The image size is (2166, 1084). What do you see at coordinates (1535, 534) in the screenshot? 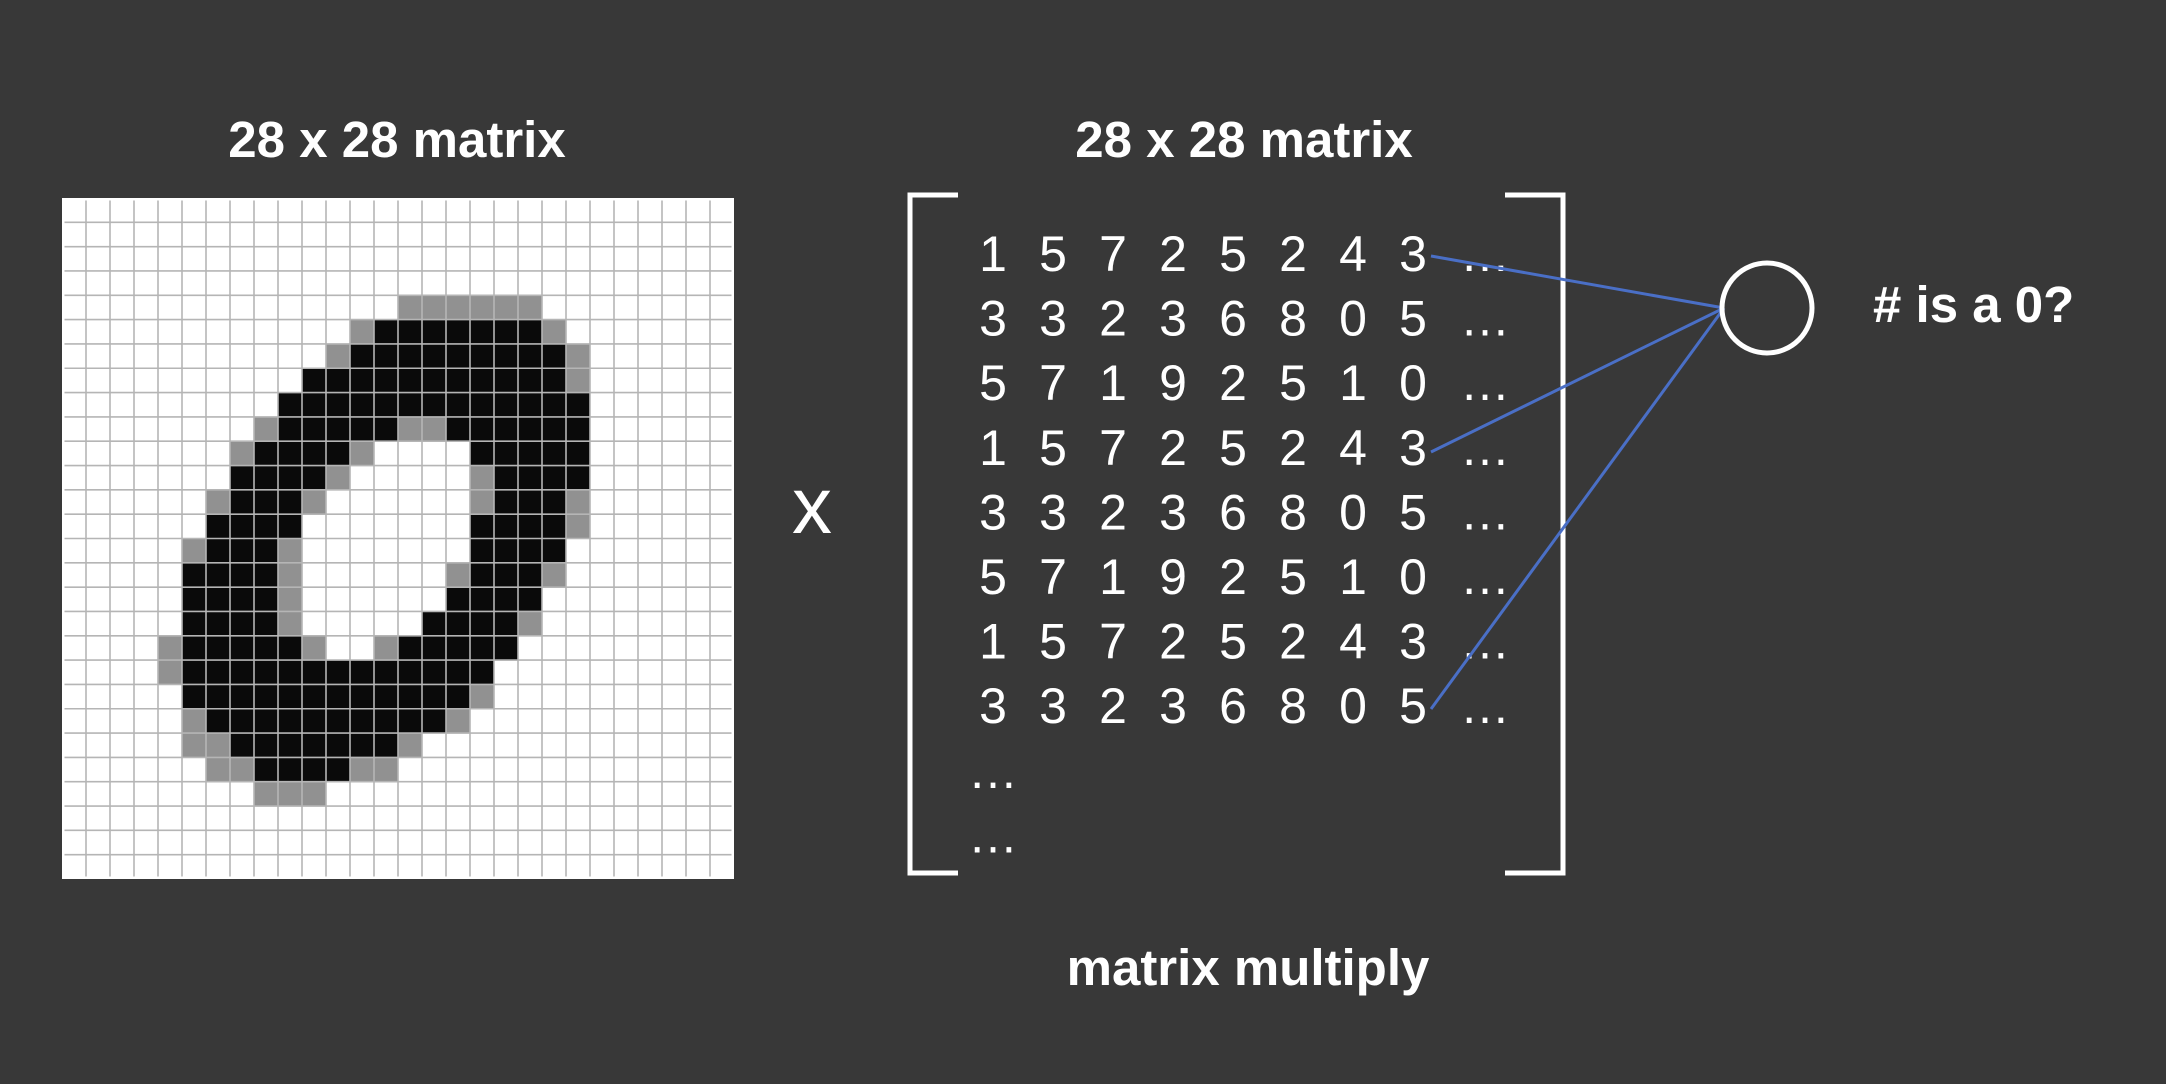
I see `right-bracket` at bounding box center [1535, 534].